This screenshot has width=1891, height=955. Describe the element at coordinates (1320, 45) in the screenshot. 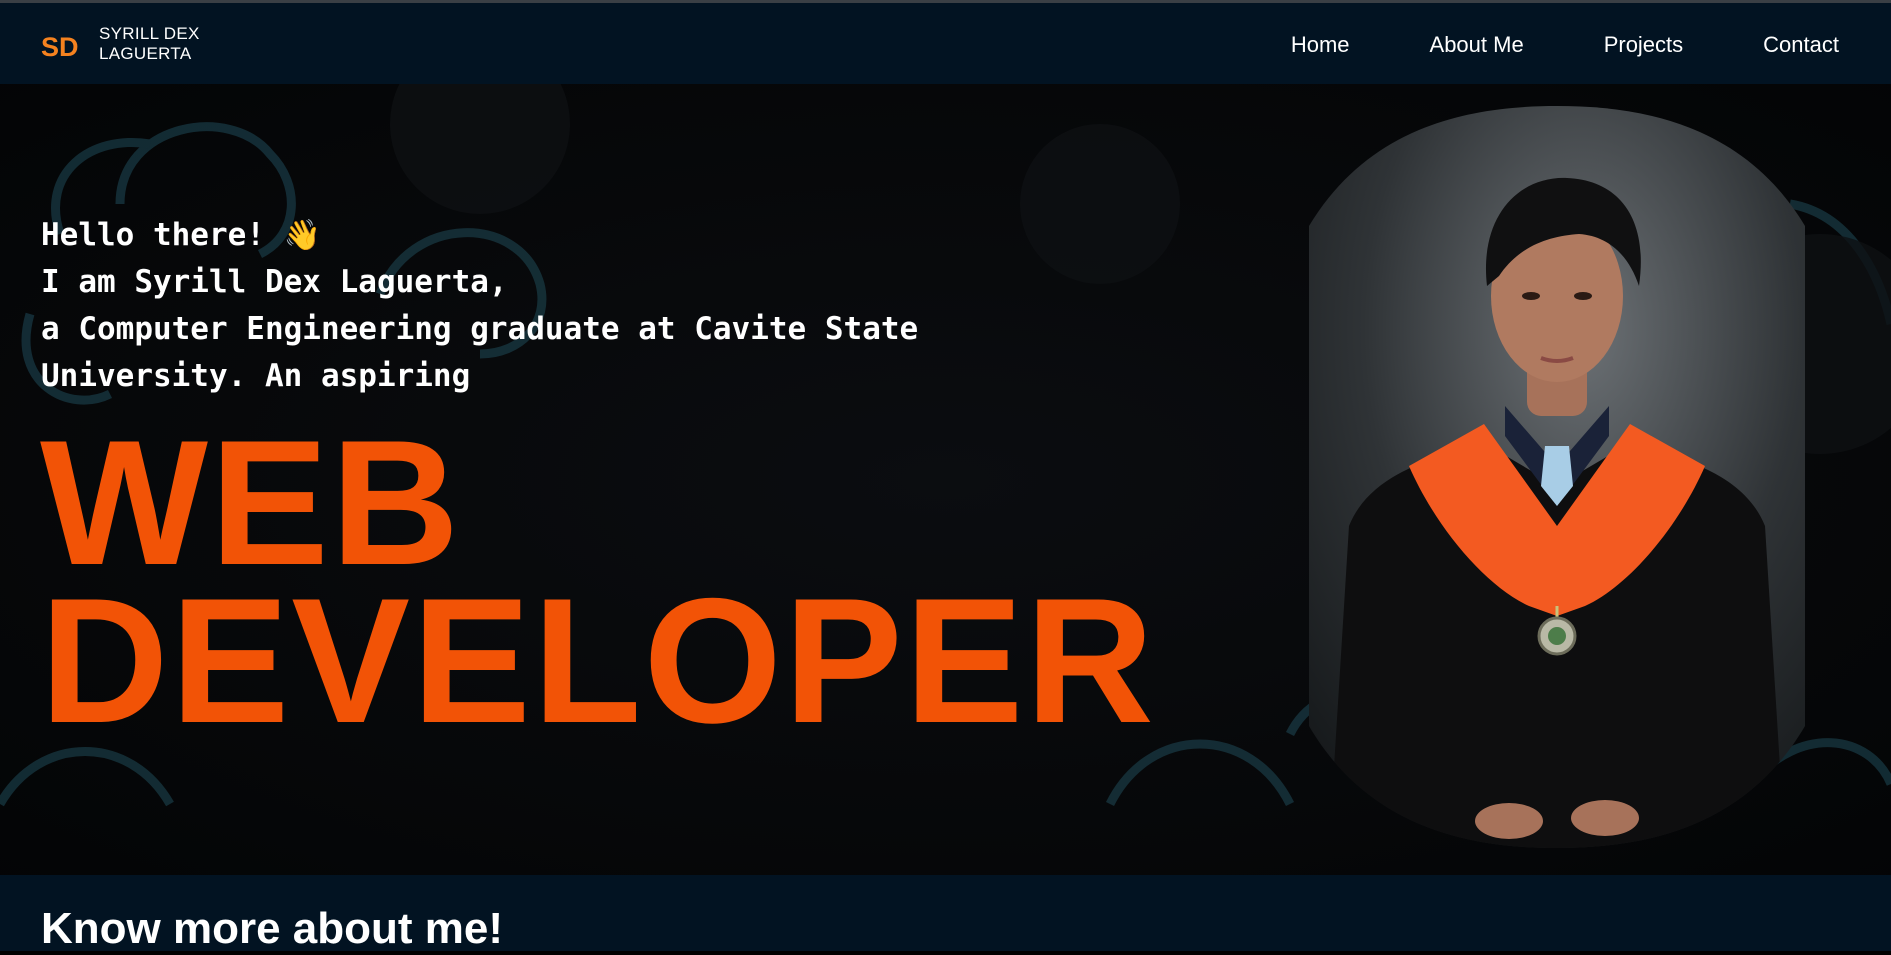

I see `nav-home-link: Home` at that location.